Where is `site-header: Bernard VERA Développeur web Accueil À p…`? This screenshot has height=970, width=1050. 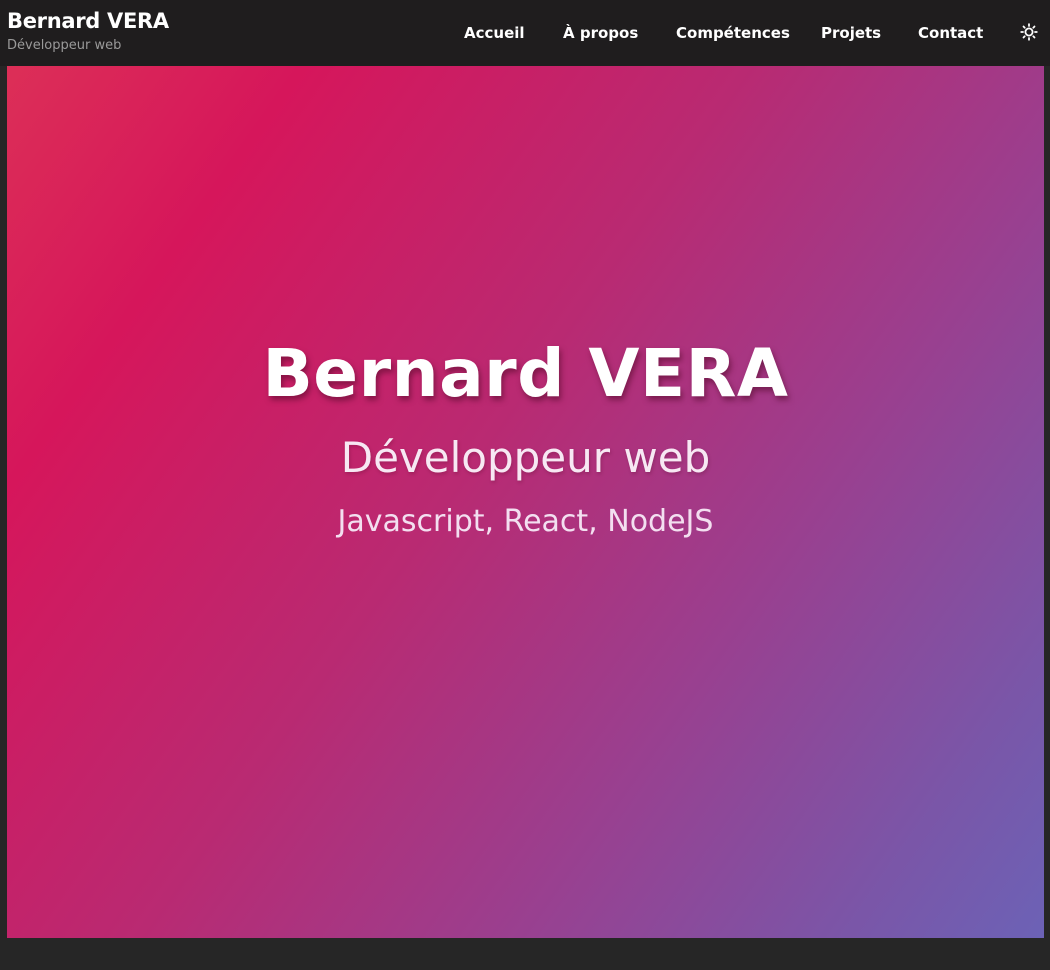
site-header: Bernard VERA Développeur web Accueil À p… is located at coordinates (525, 33).